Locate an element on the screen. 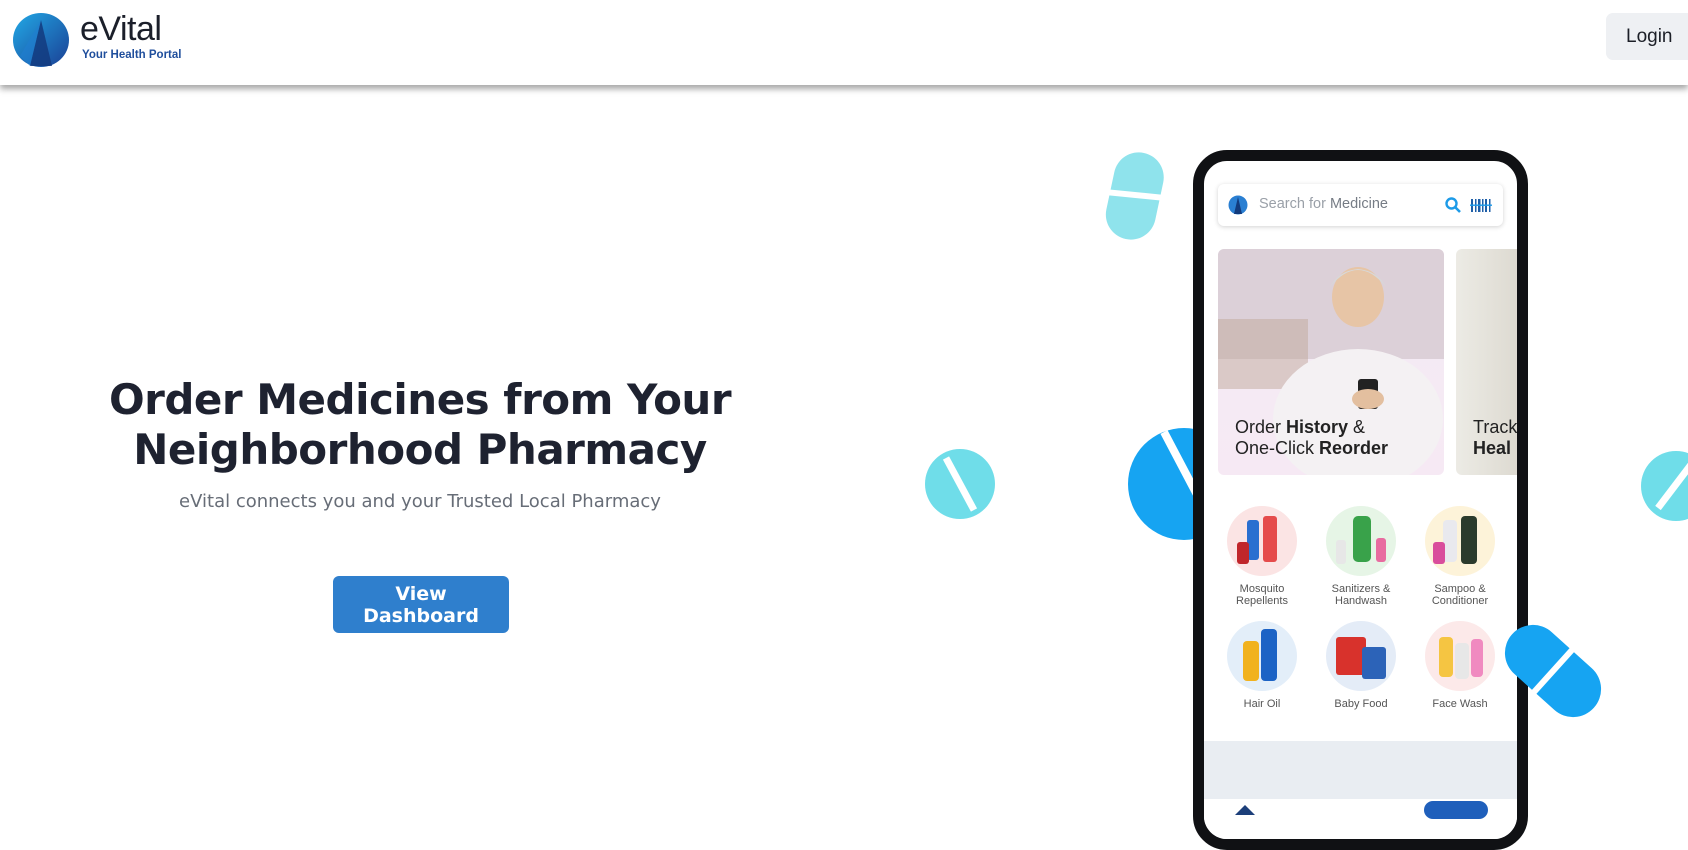  track-health-banner: Track Heal is located at coordinates (1487, 362).